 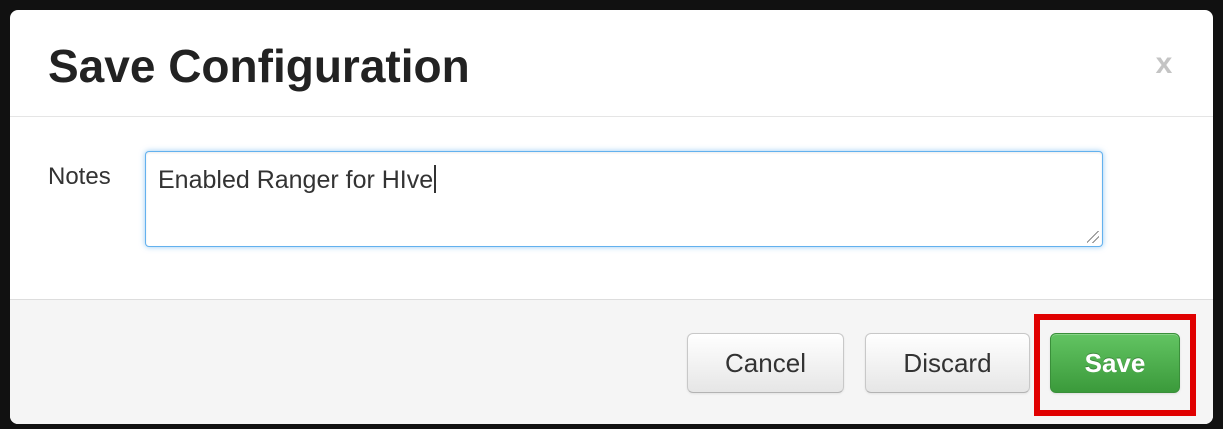 What do you see at coordinates (1115, 363) in the screenshot?
I see `save-button: Save` at bounding box center [1115, 363].